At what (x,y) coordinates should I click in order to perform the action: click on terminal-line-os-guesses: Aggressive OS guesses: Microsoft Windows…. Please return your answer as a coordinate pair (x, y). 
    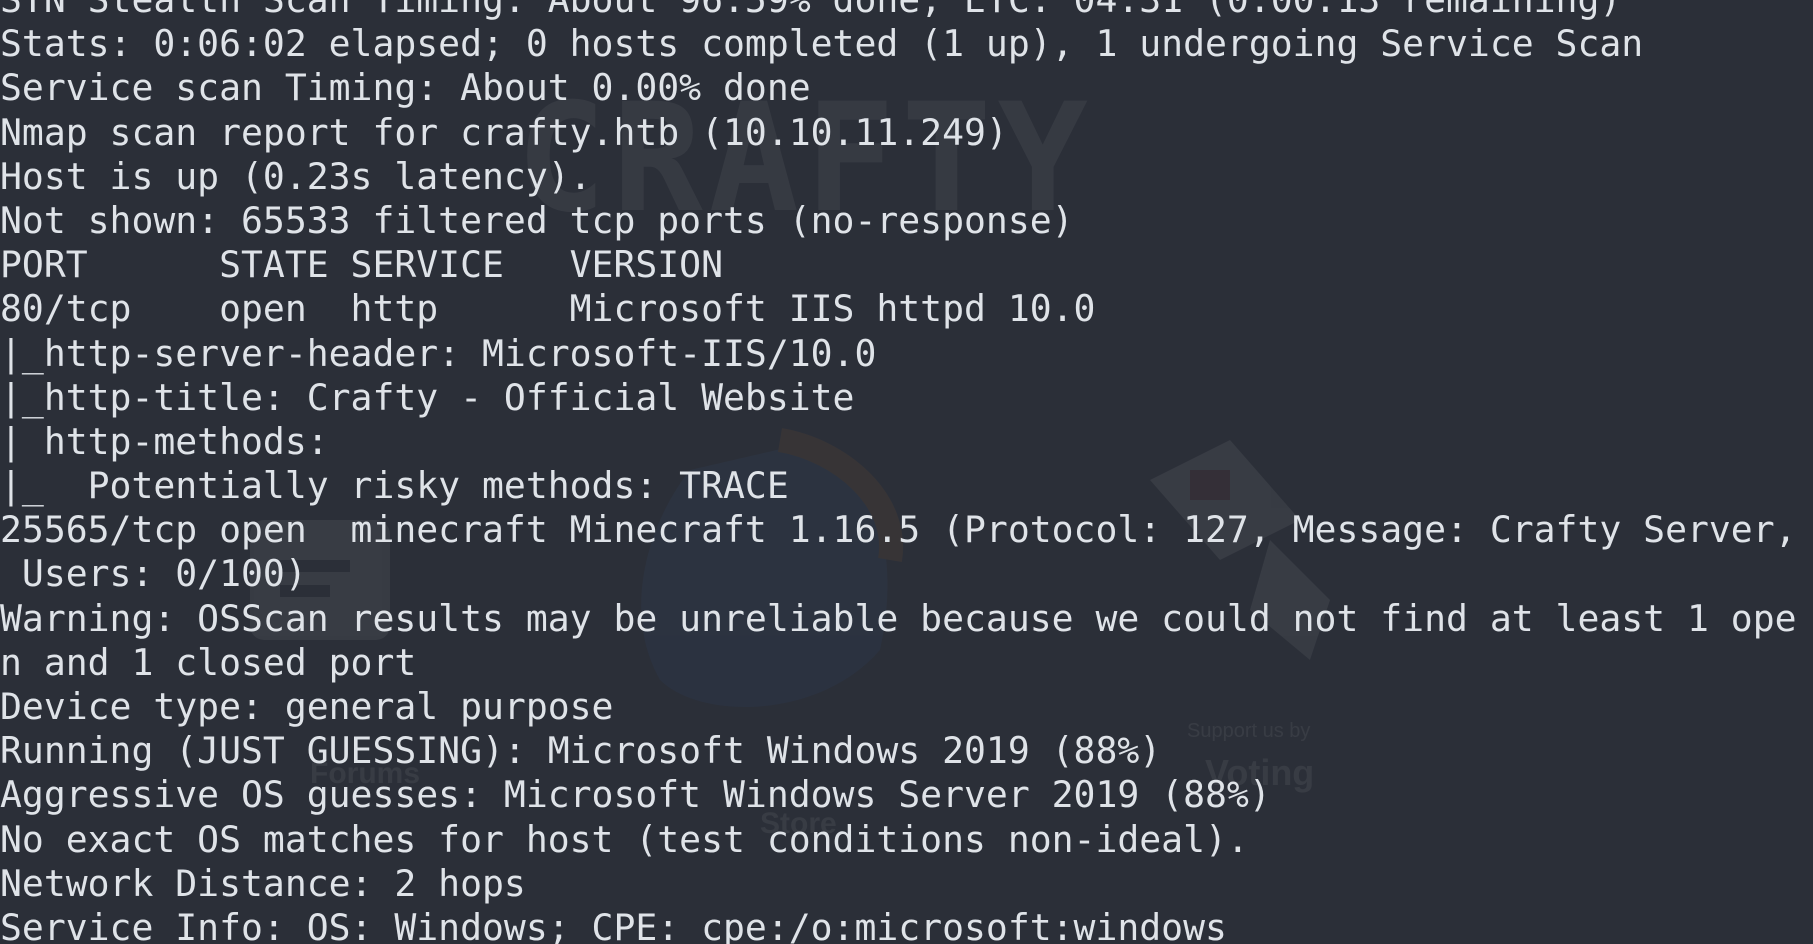
    Looking at the image, I should click on (635, 795).